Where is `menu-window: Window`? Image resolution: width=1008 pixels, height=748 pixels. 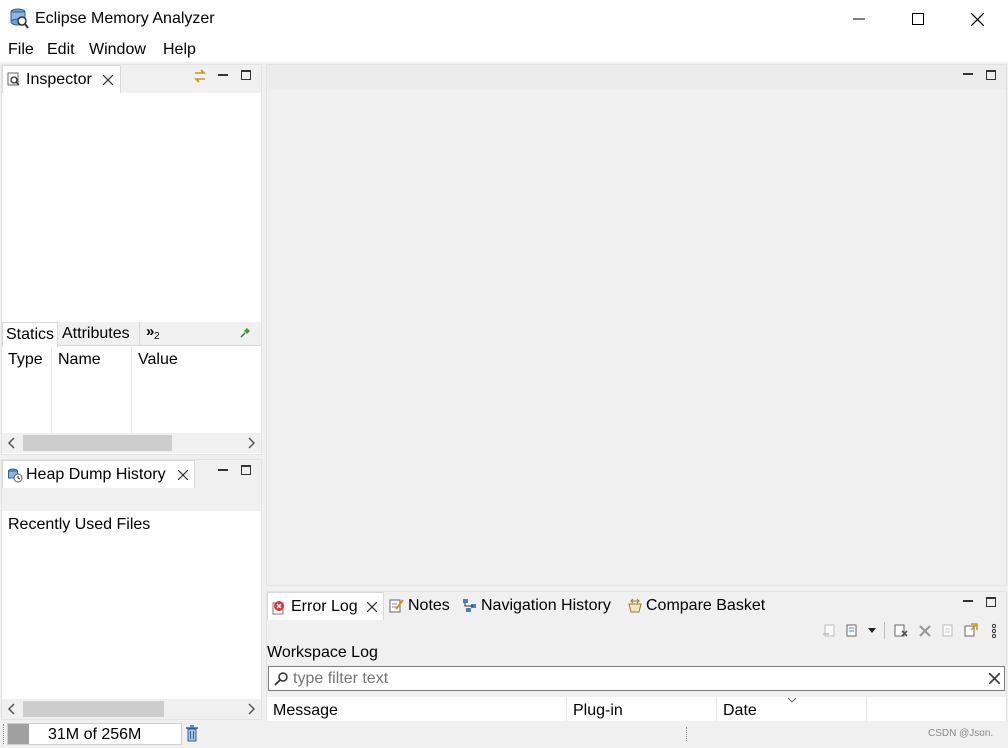 menu-window: Window is located at coordinates (117, 50).